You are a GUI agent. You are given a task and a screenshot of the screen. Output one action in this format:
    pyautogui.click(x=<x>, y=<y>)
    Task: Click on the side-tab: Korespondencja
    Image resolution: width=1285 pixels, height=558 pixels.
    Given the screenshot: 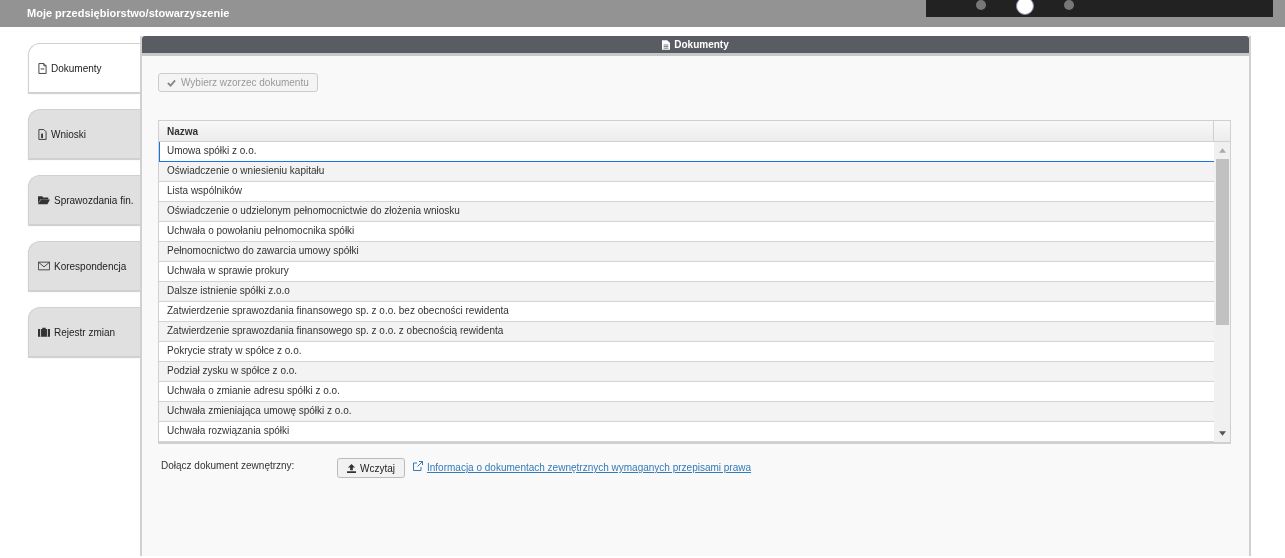 What is the action you would take?
    pyautogui.click(x=84, y=266)
    